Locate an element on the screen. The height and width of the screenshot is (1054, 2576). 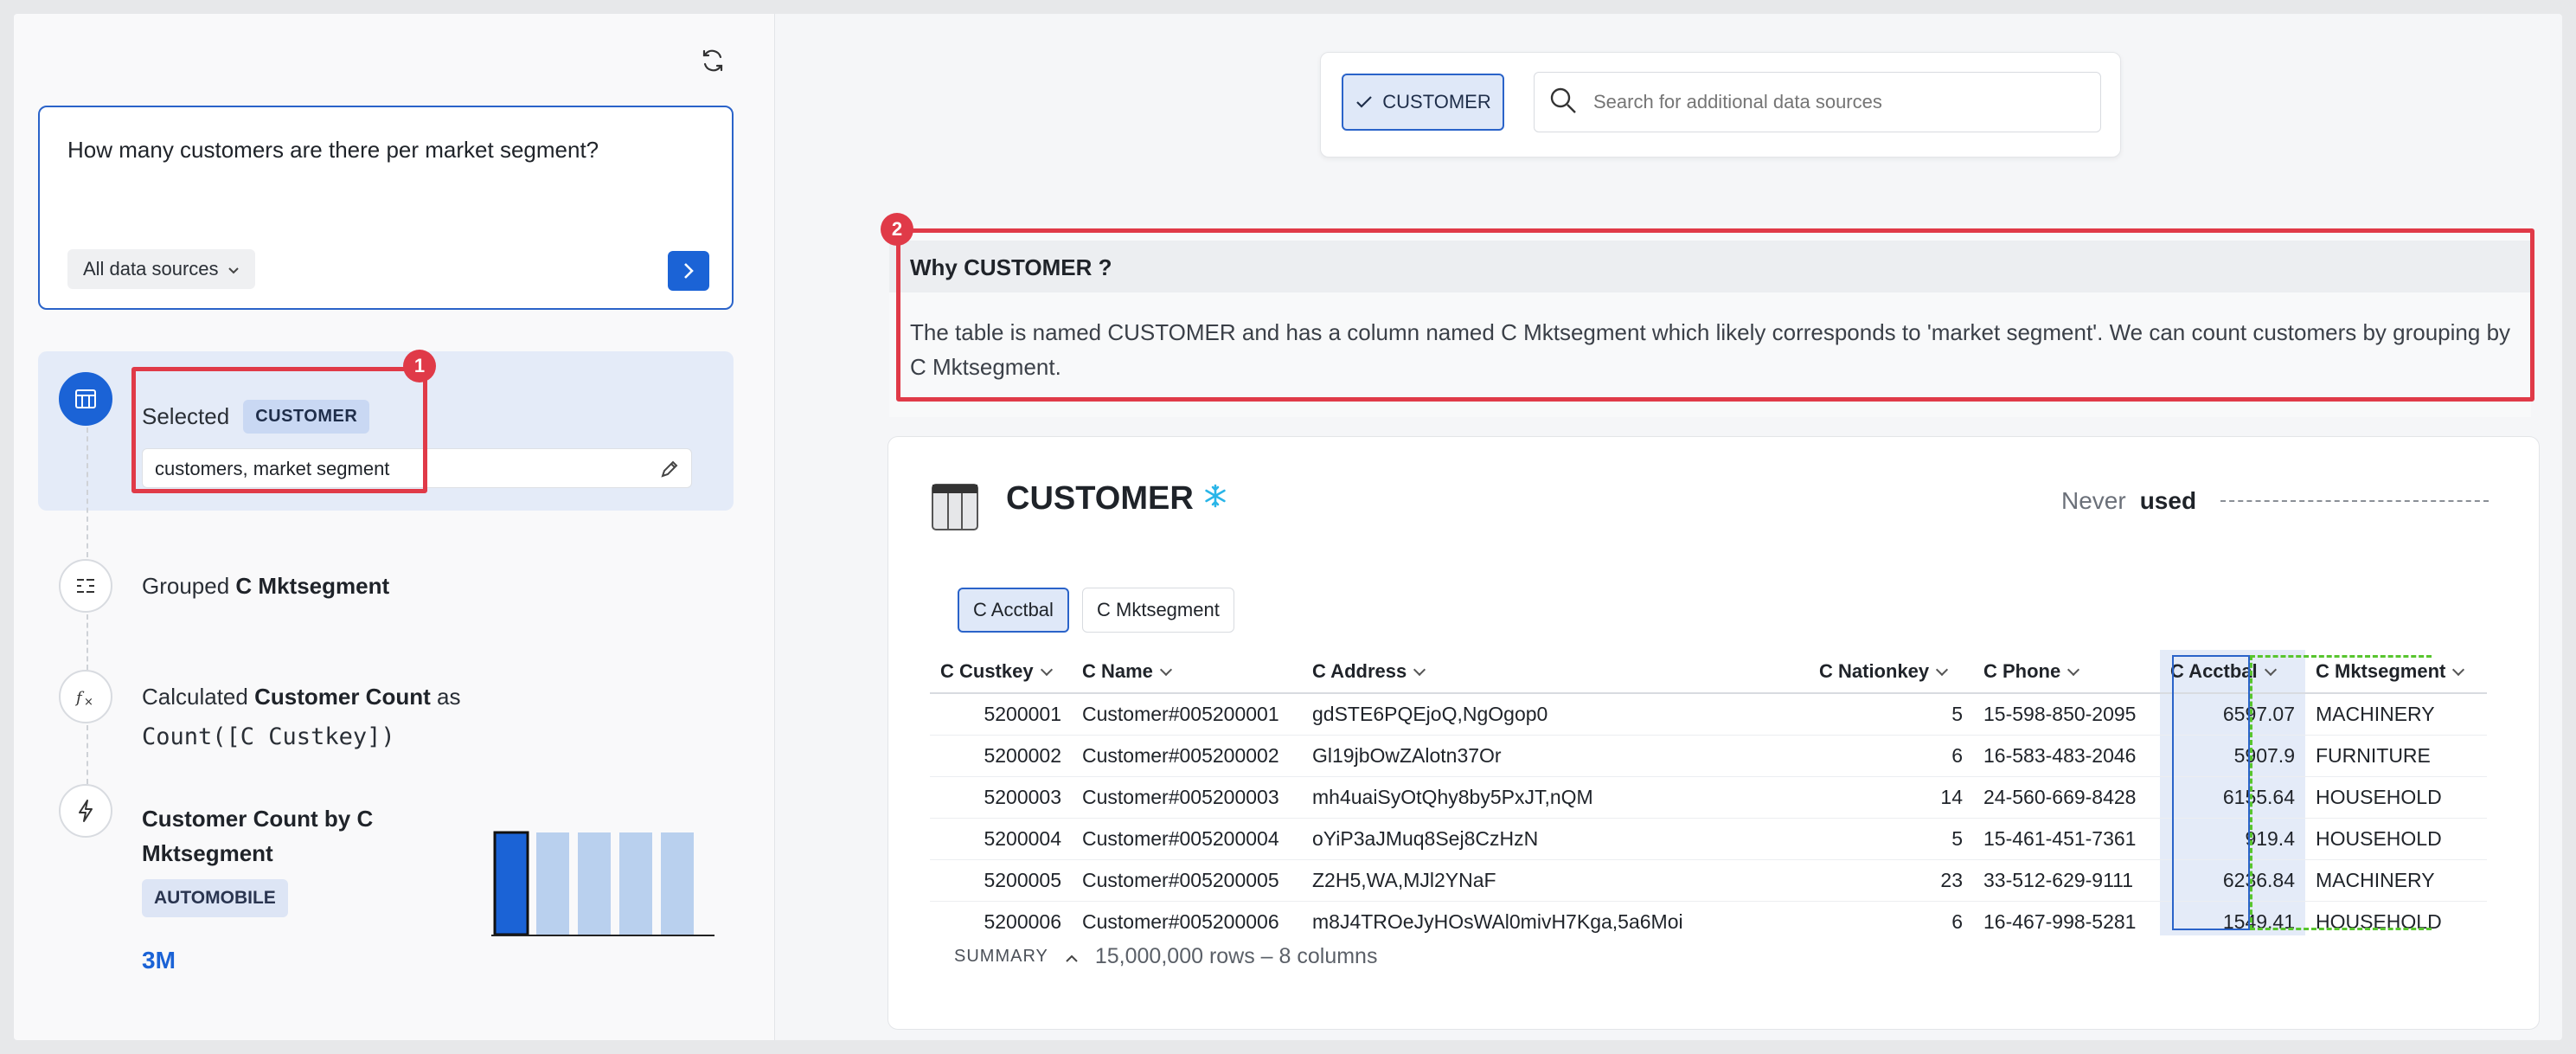
table-cell: 24-560-669-8428 is located at coordinates (2066, 797).